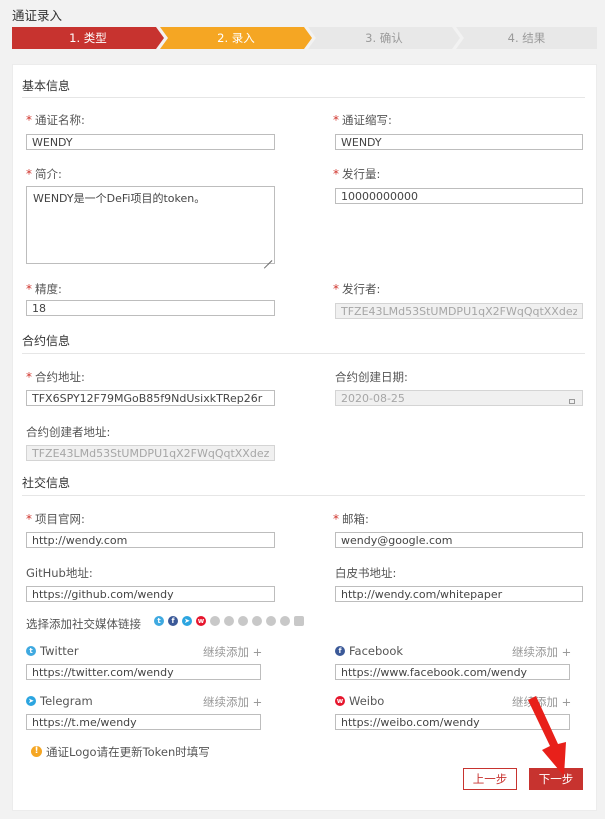  I want to click on page-title: 通证录入, so click(37, 15).